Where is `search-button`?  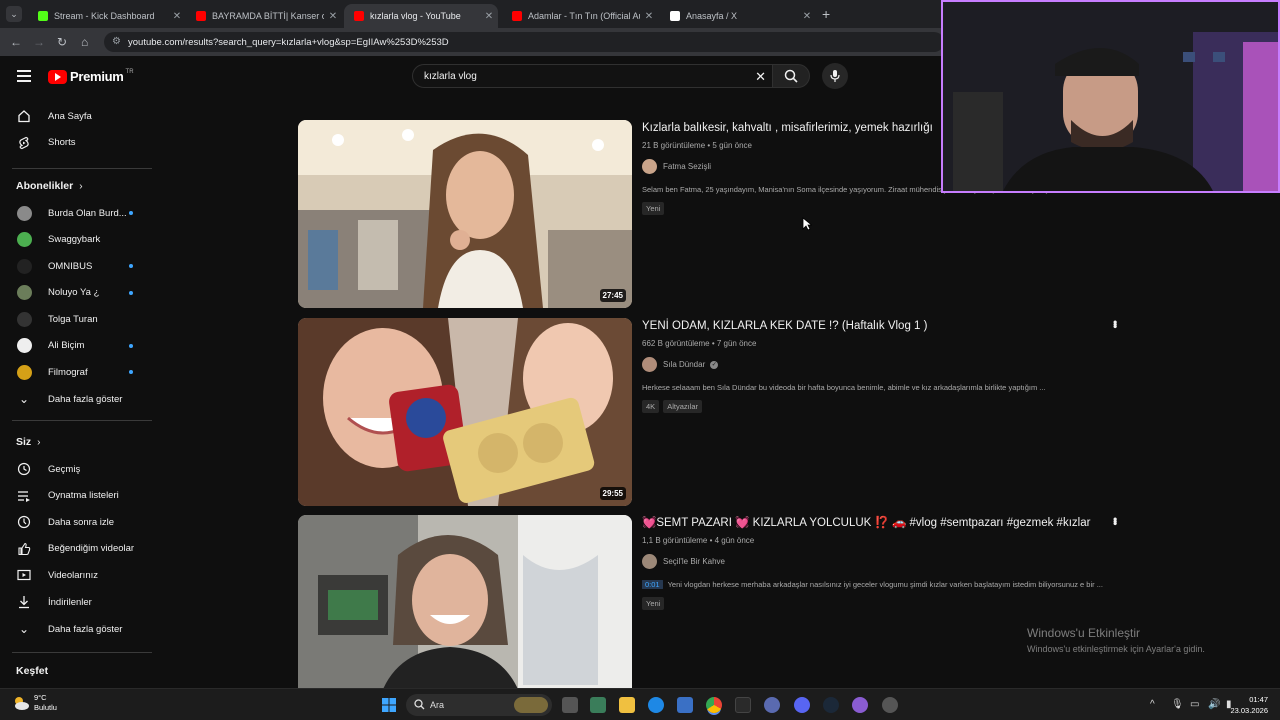 search-button is located at coordinates (791, 76).